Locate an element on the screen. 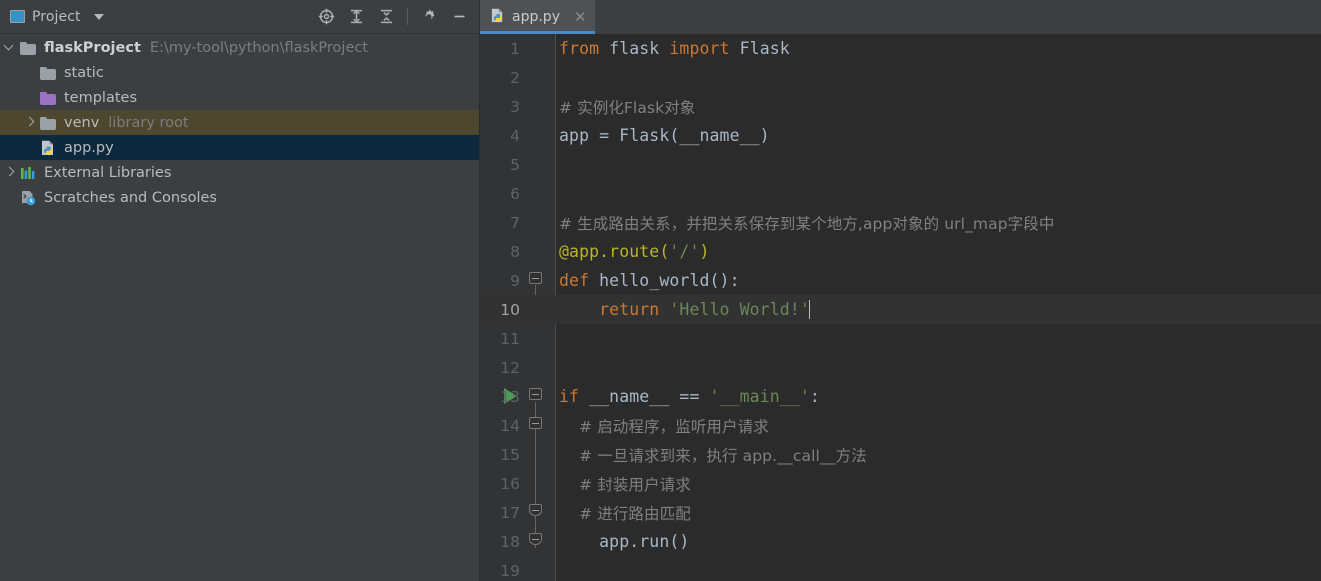 The height and width of the screenshot is (581, 1321). editor-tabbar: app.py ✕ is located at coordinates (900, 17).